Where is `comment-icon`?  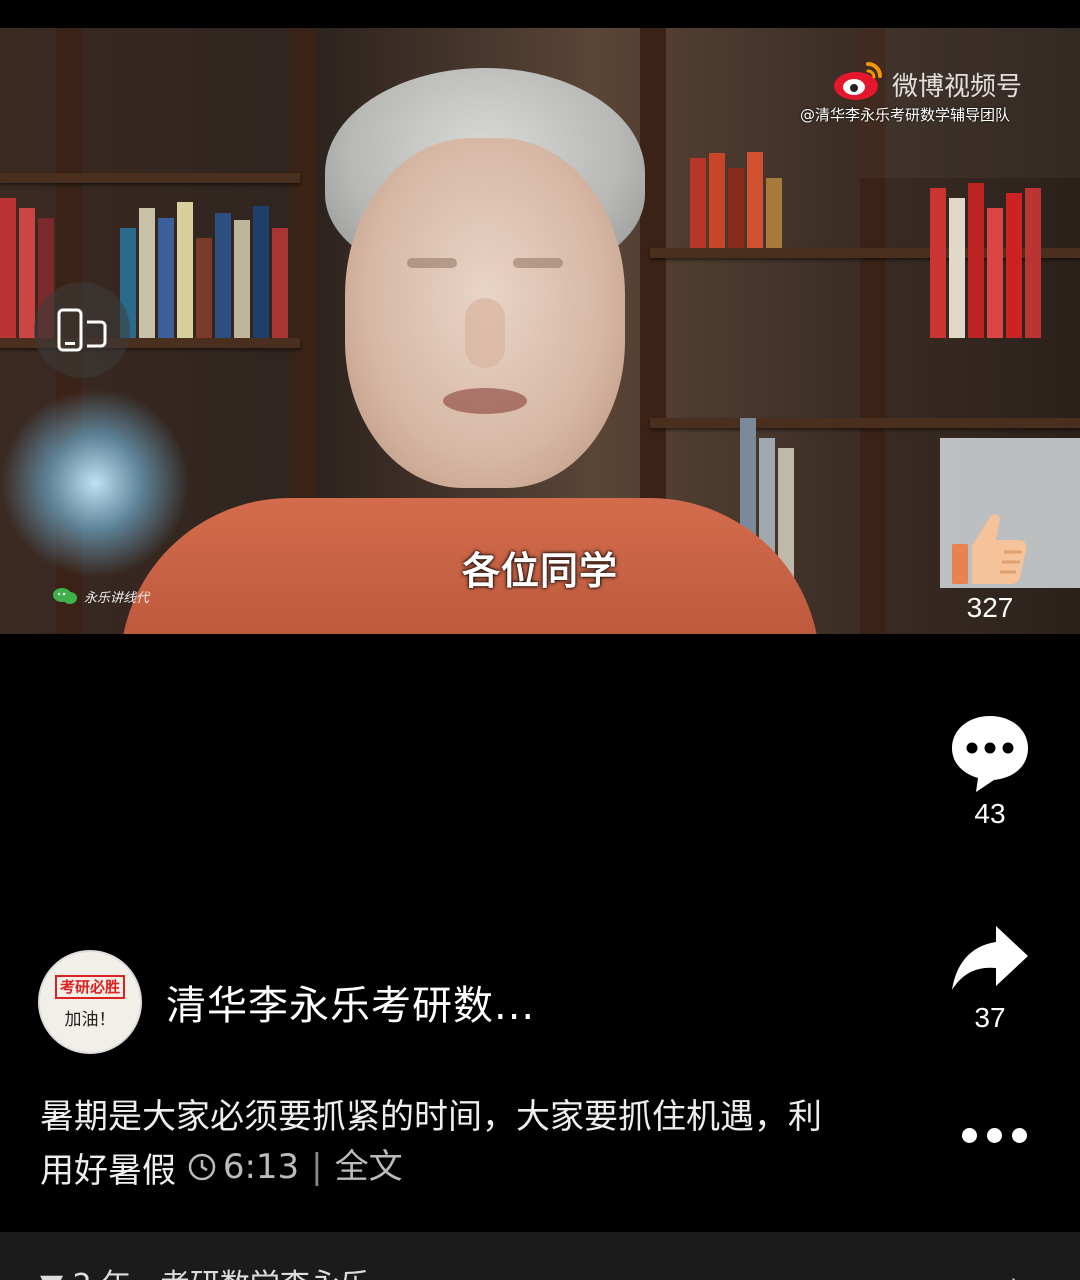
comment-icon is located at coordinates (990, 754).